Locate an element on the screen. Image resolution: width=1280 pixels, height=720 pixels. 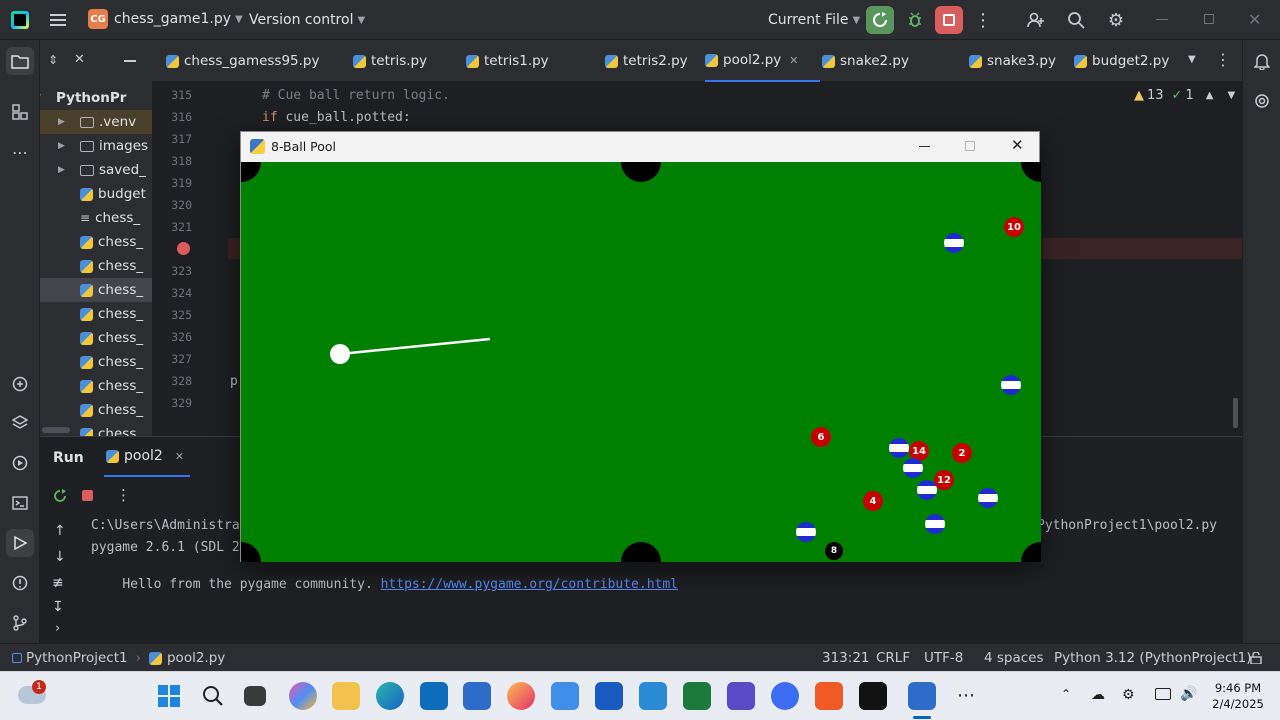
problems-icon is located at coordinates (20, 583).